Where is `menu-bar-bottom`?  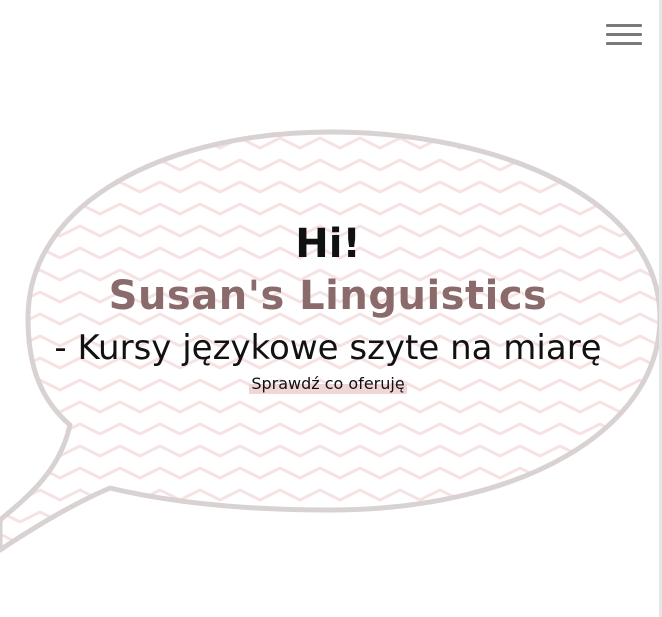
menu-bar-bottom is located at coordinates (624, 43).